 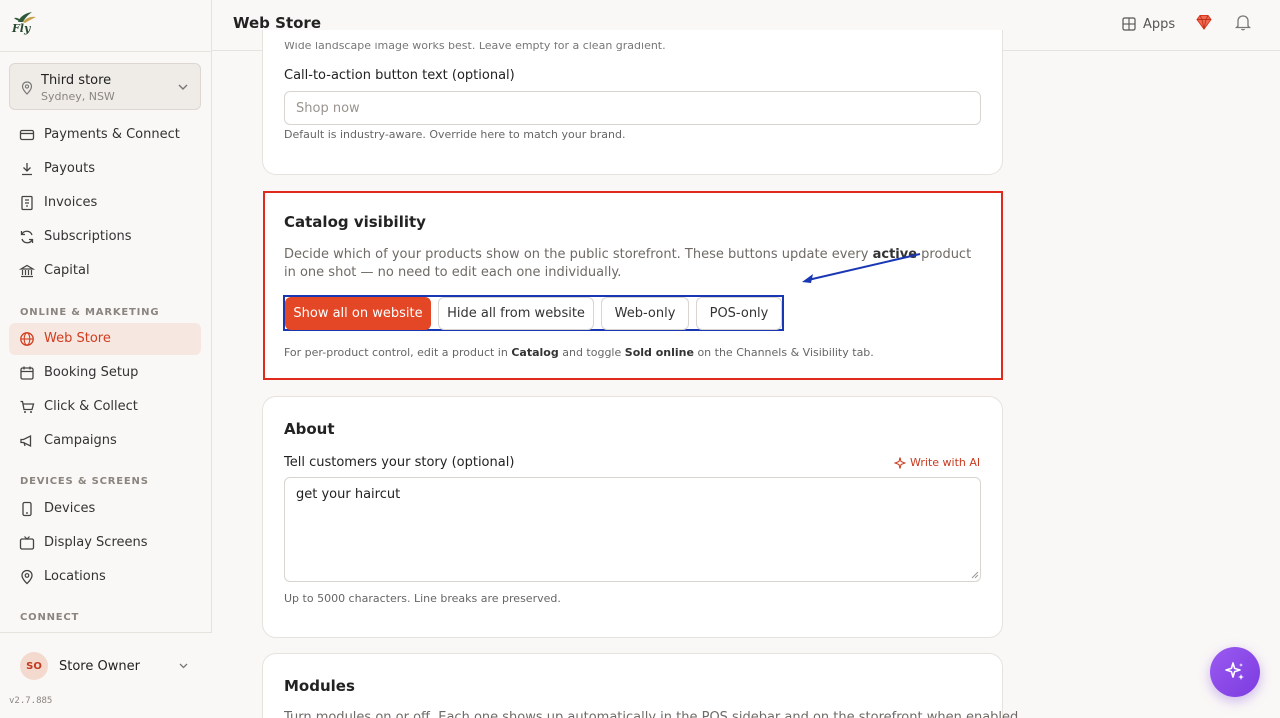 I want to click on sidebar-item-web-store: Web Store, so click(x=105, y=339).